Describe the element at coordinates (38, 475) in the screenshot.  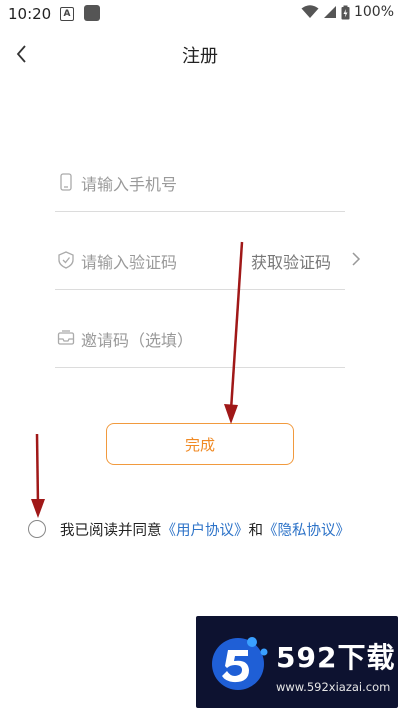
I see `arrow-to-radio-icon` at that location.